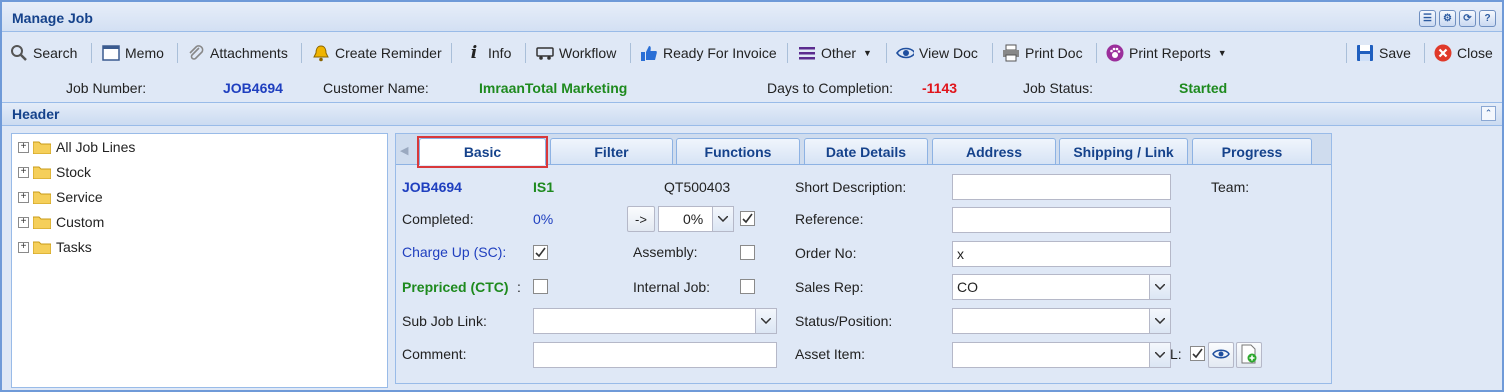  I want to click on thumbs-up-icon, so click(649, 53).